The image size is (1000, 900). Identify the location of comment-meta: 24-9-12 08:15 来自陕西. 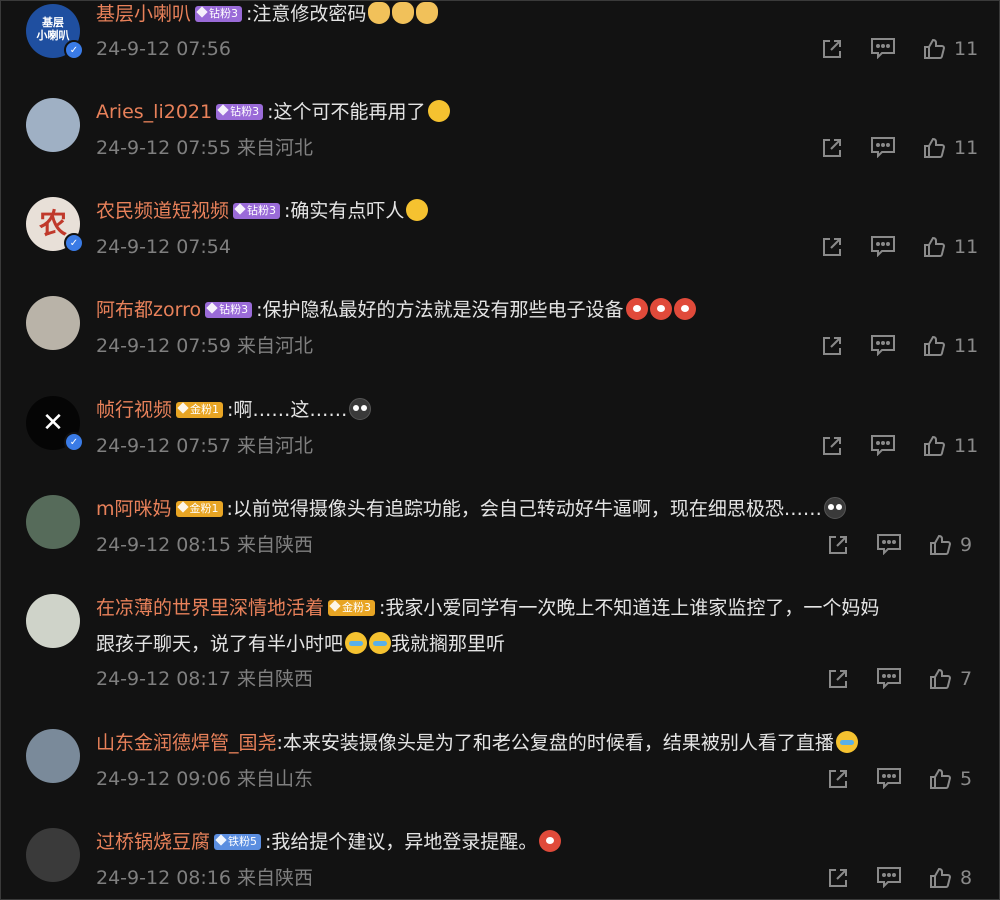
(204, 545).